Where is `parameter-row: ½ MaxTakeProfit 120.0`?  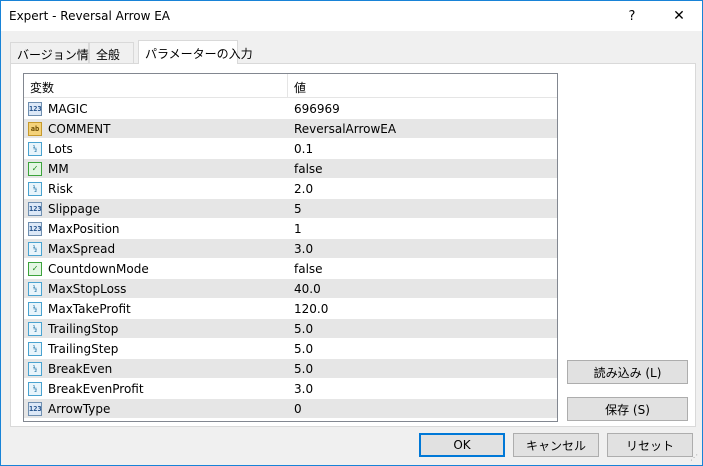
parameter-row: ½ MaxTakeProfit 120.0 is located at coordinates (290, 309).